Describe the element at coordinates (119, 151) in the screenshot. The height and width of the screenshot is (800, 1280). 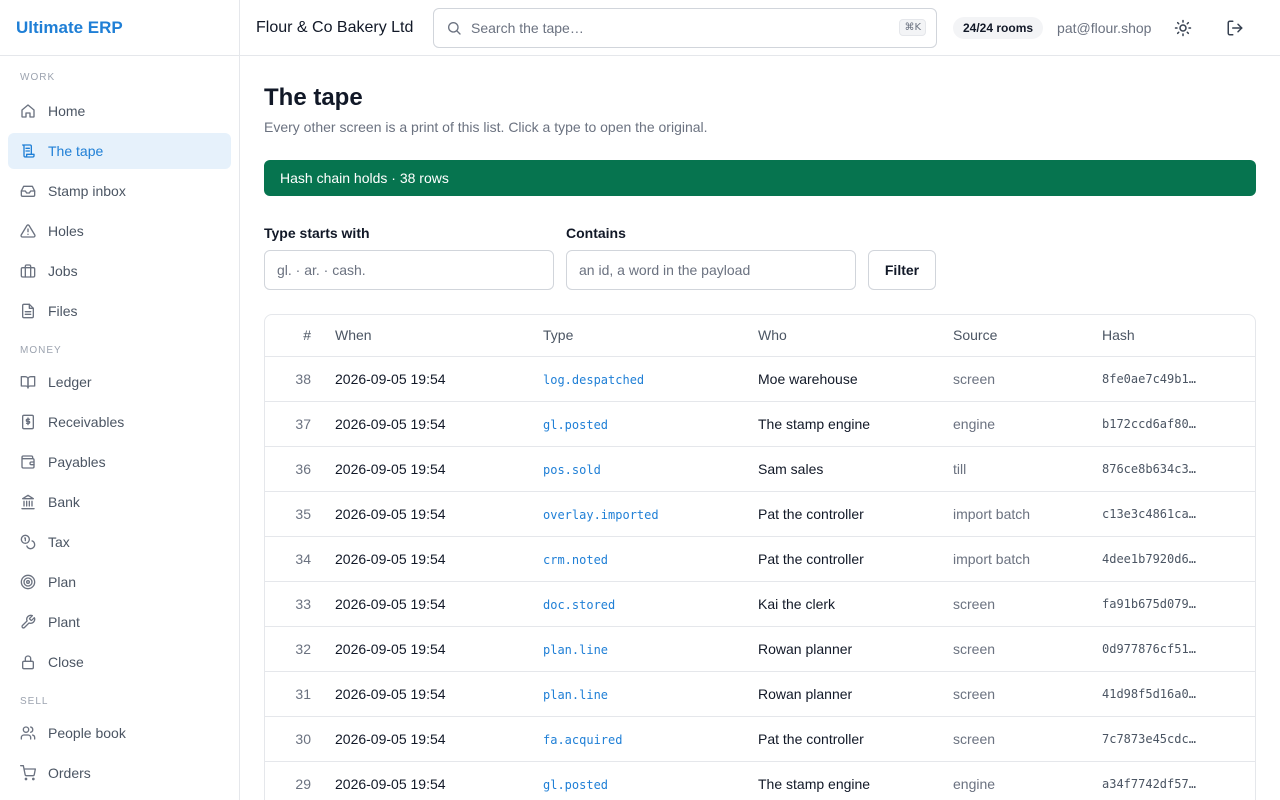
I see `sidebar-item-the-tape: The tape` at that location.